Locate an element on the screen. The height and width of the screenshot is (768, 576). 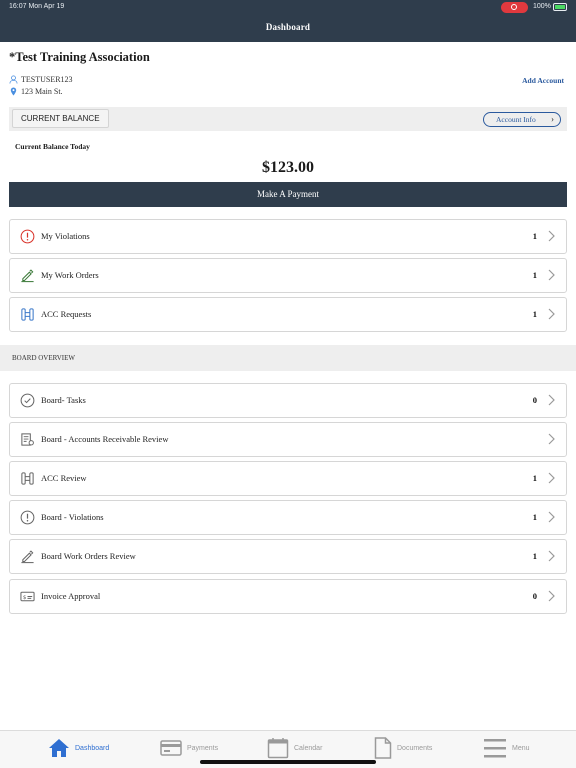
item-label: Board- Tasks is located at coordinates (63, 400).